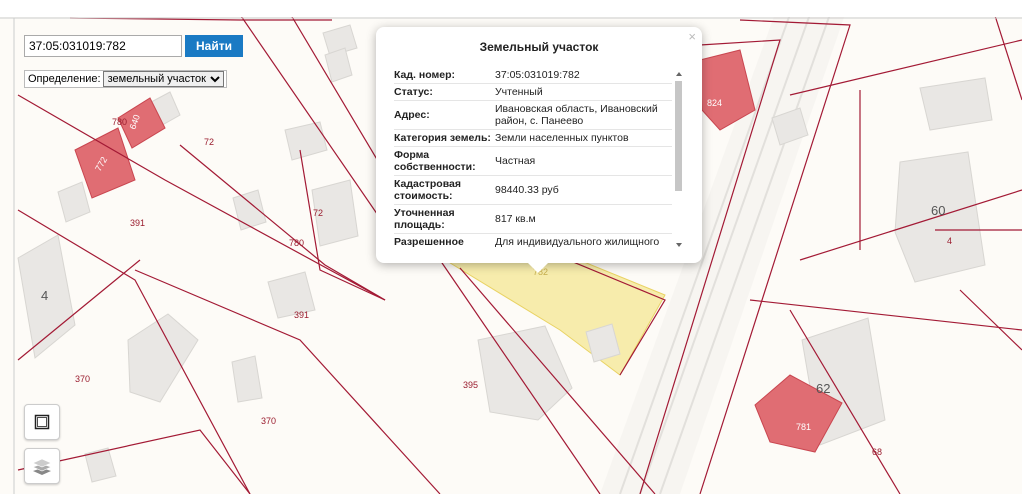 The image size is (1022, 494). I want to click on detail-value: Земли населенных пунктов, so click(562, 138).